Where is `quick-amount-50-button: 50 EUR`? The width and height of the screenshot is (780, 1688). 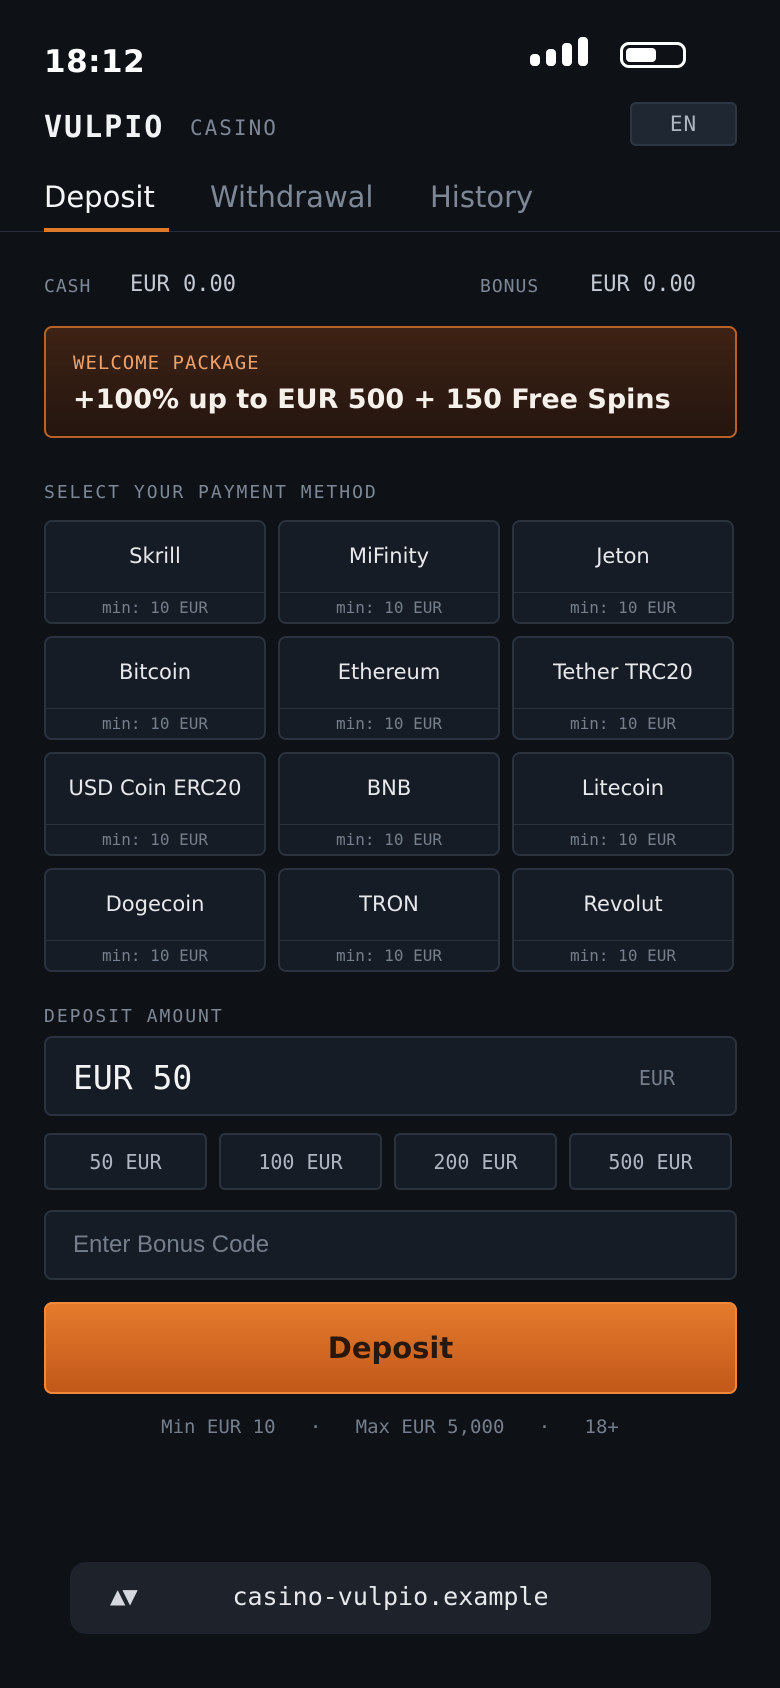 quick-amount-50-button: 50 EUR is located at coordinates (125, 1161).